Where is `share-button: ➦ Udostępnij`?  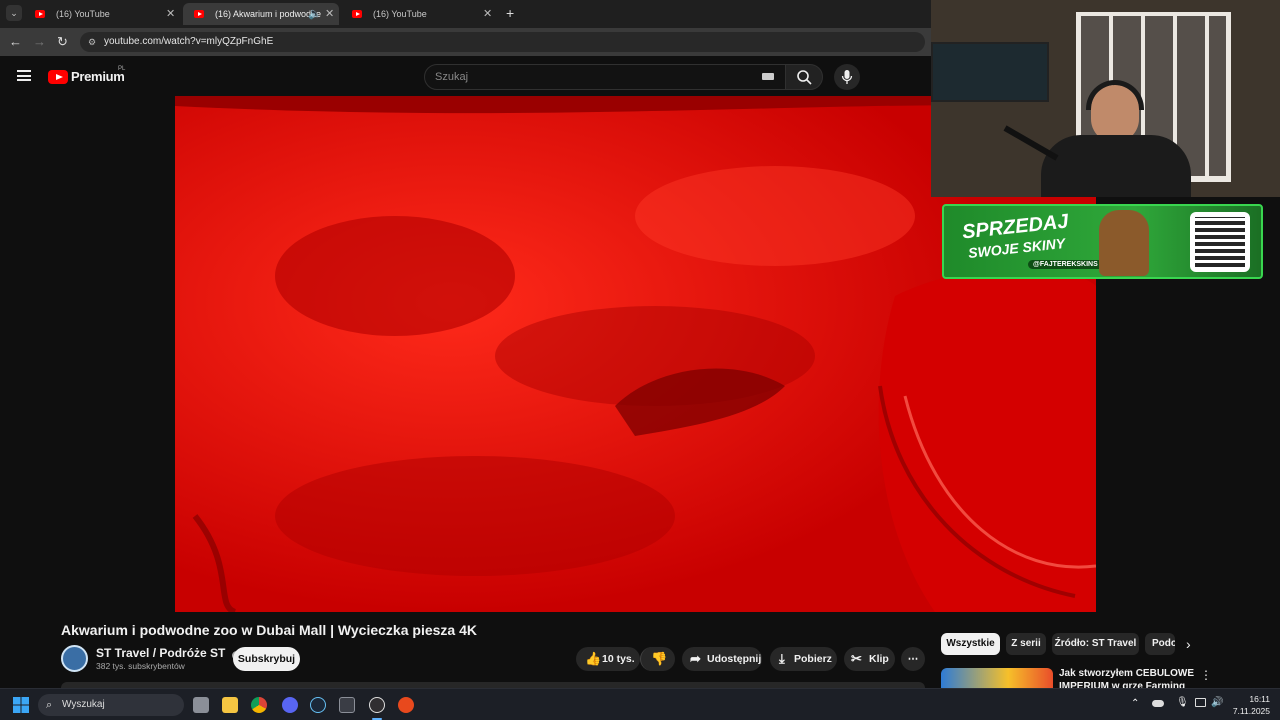 share-button: ➦ Udostępnij is located at coordinates (722, 659).